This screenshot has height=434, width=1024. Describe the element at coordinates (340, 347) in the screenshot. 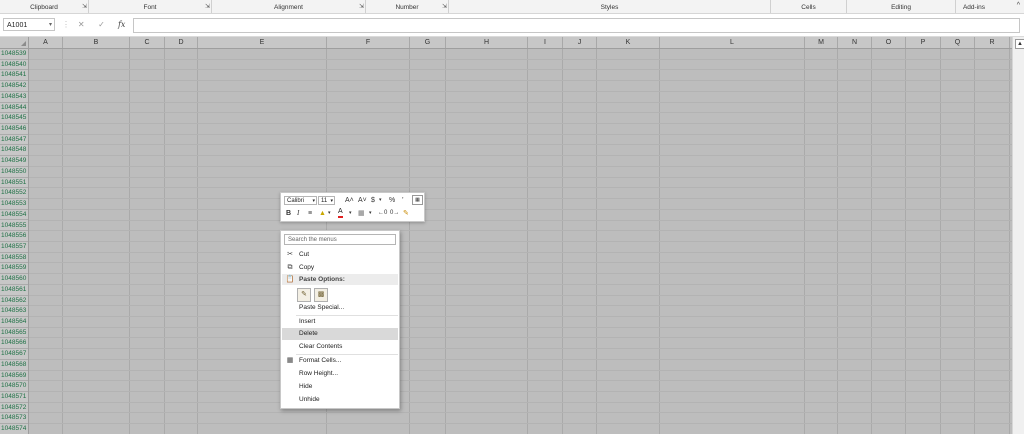

I see `menu-item-clear-contents: Clear Contents` at that location.